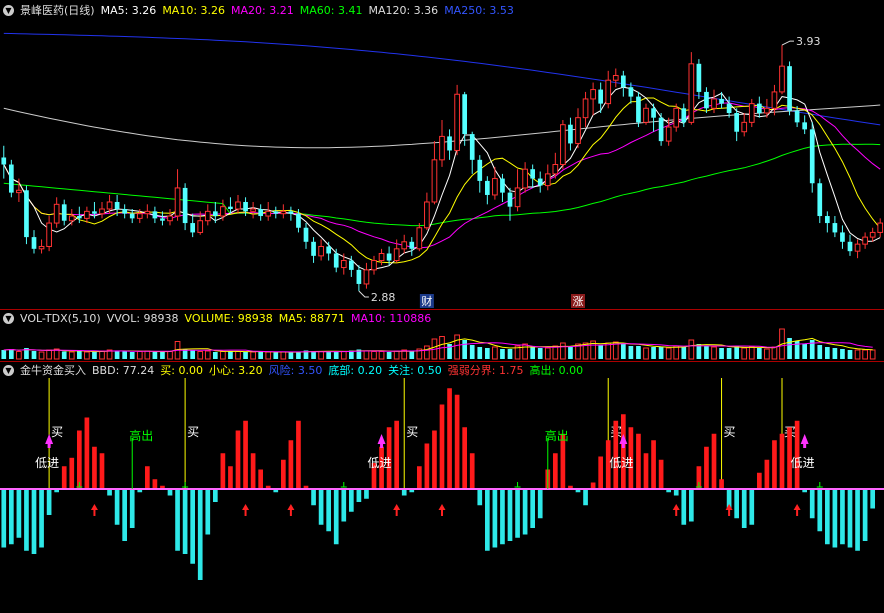 The image size is (884, 613). Describe the element at coordinates (578, 301) in the screenshot. I see `badge-zhang: 涨` at that location.